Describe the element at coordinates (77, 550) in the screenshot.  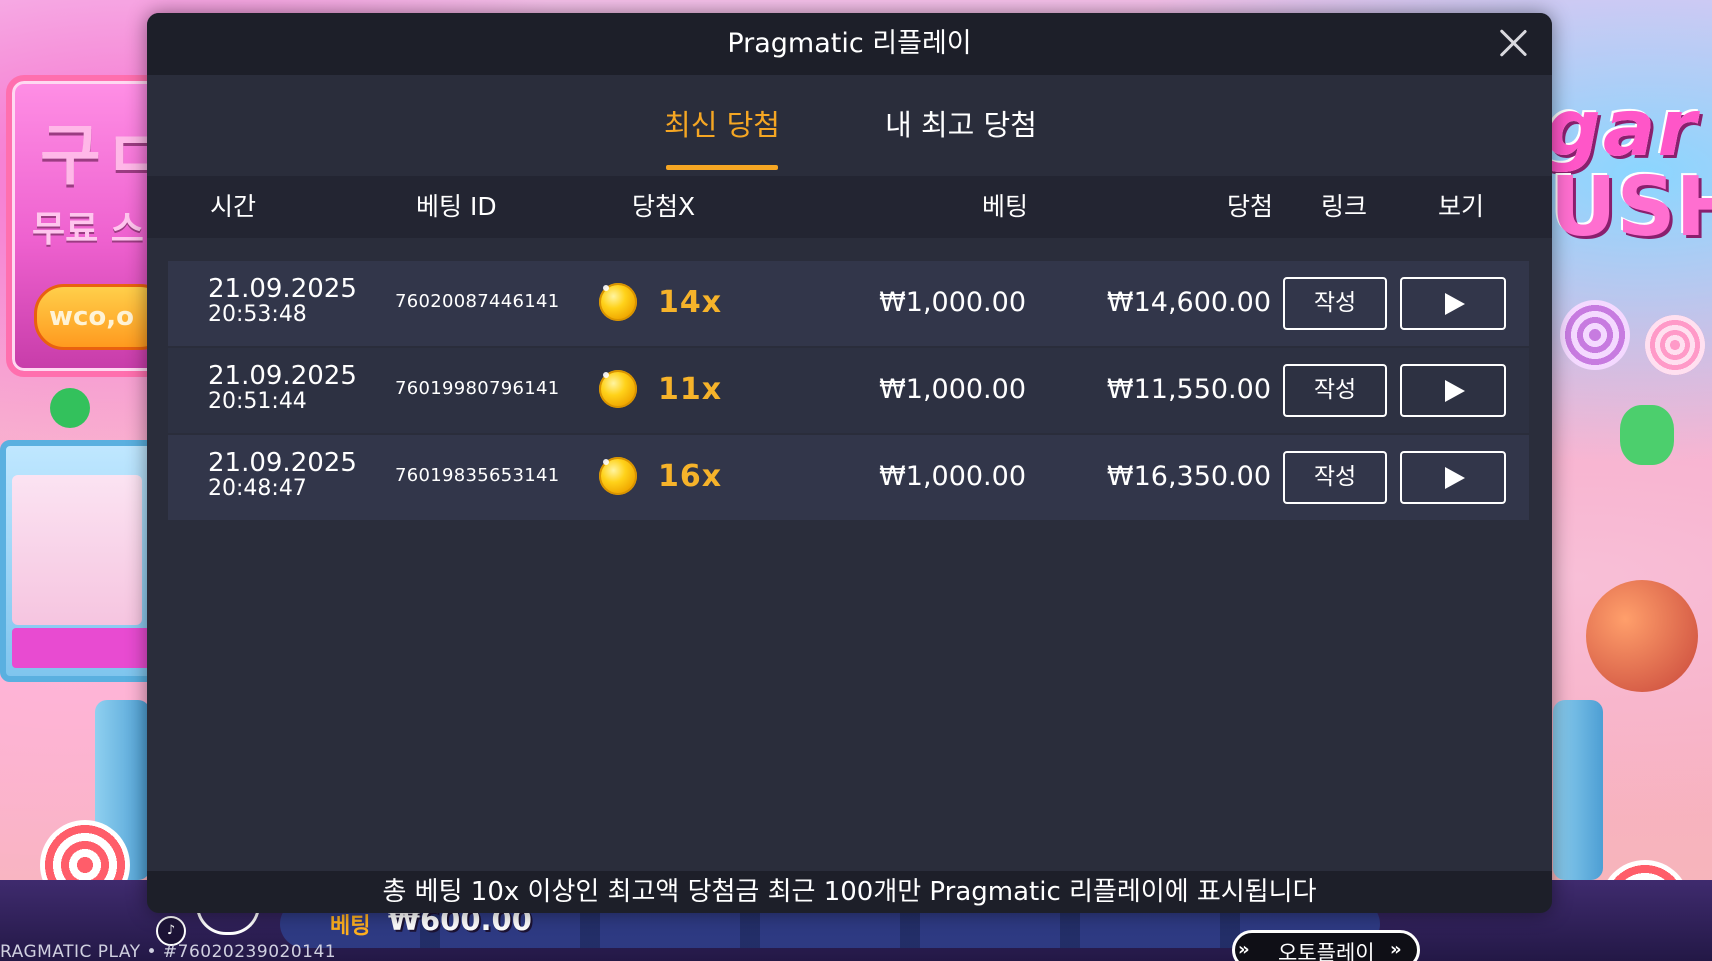
I see `bg-claw-machine-window` at that location.